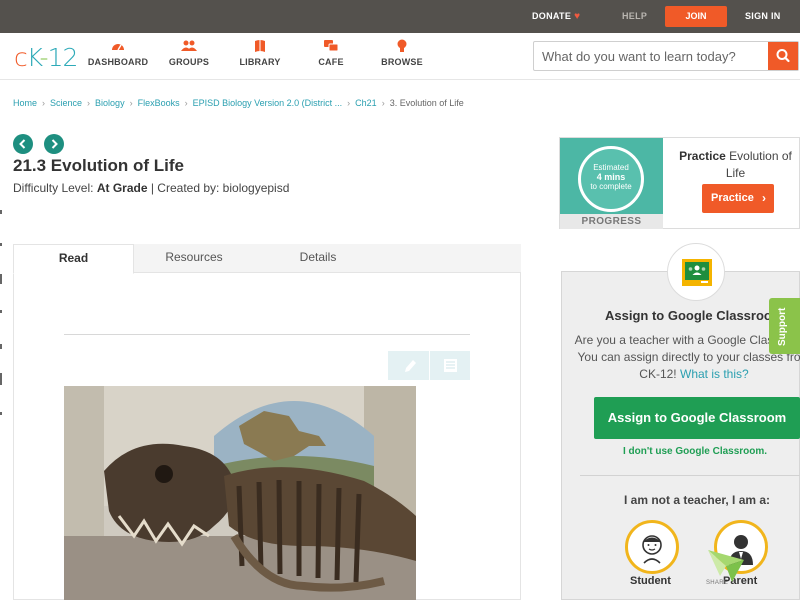 This screenshot has width=800, height=600. I want to click on help-link: HELP, so click(634, 16).